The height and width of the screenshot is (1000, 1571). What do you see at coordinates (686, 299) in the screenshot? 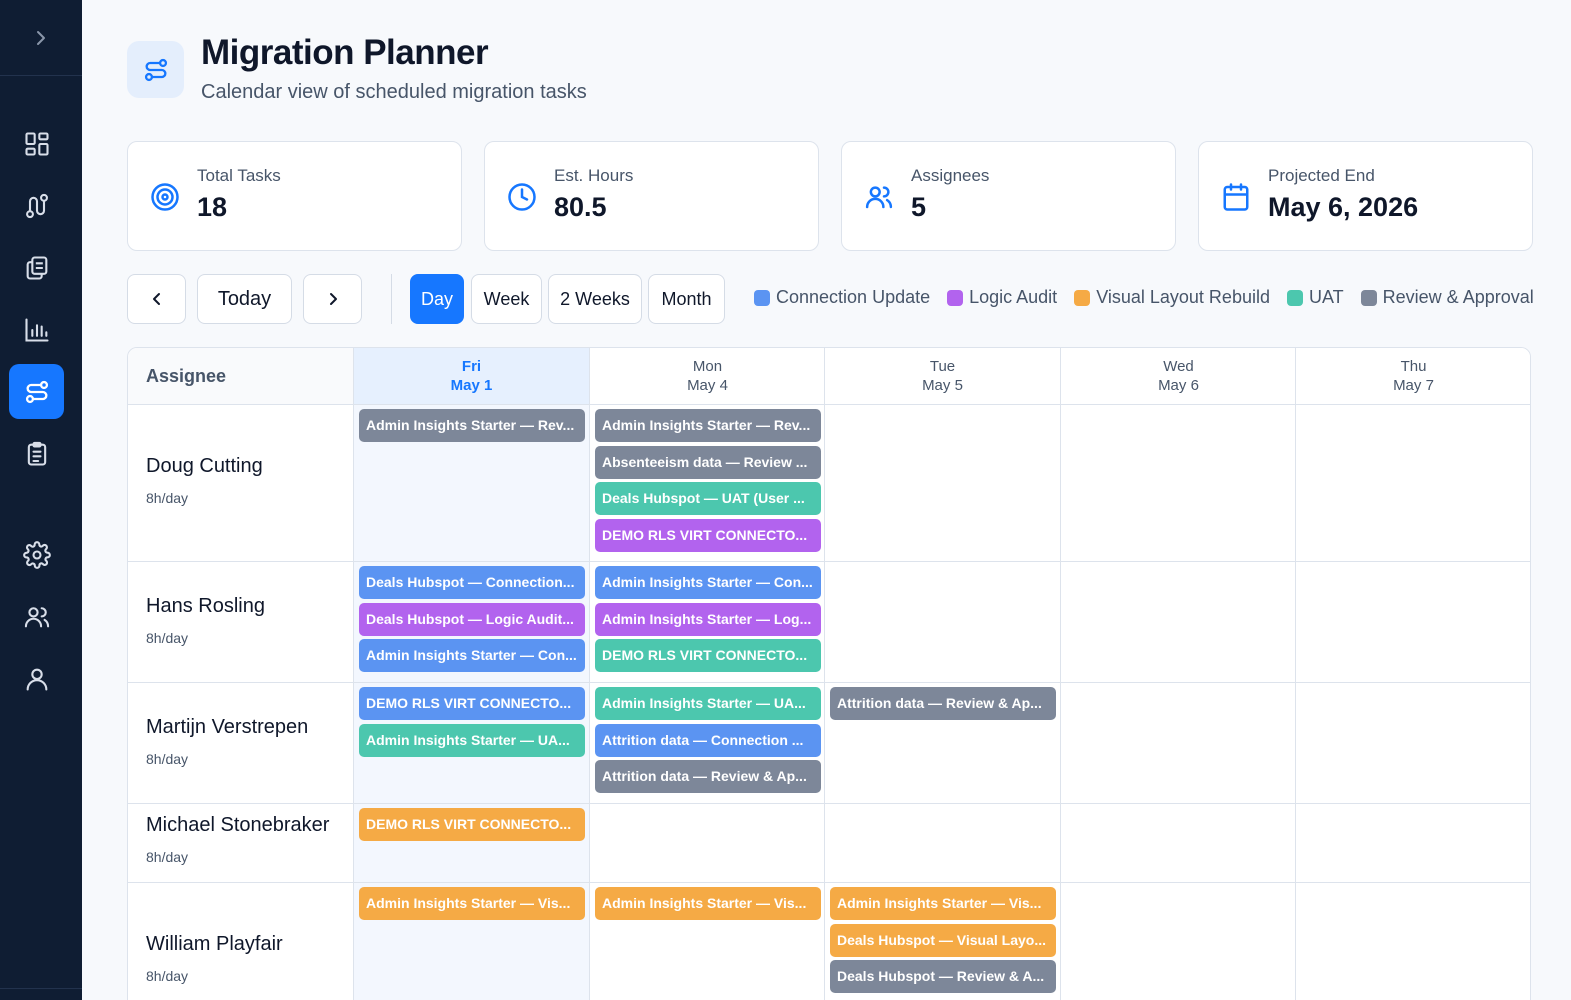
I see `view-month-button: Month` at bounding box center [686, 299].